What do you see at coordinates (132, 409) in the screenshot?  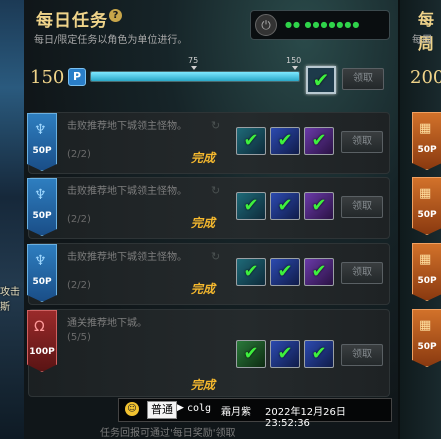 I see `emoji-icon: ☺` at bounding box center [132, 409].